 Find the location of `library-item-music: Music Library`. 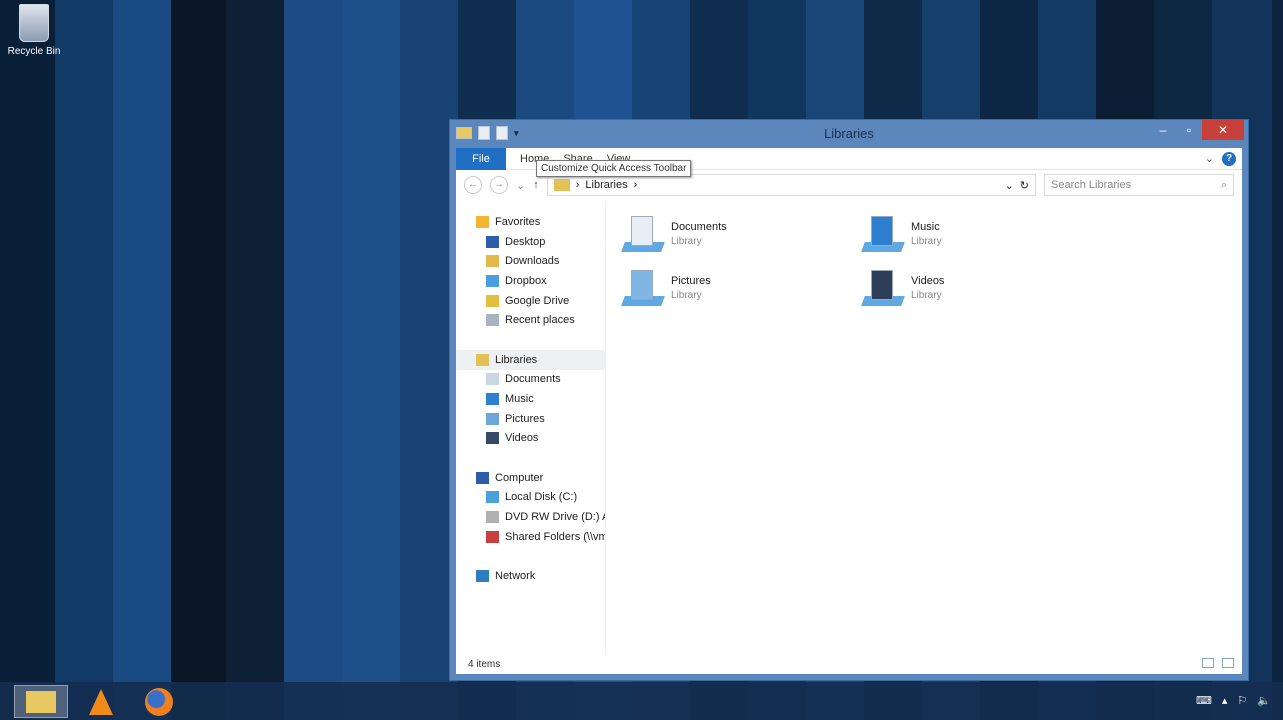

library-item-music: Music Library is located at coordinates (981, 234).